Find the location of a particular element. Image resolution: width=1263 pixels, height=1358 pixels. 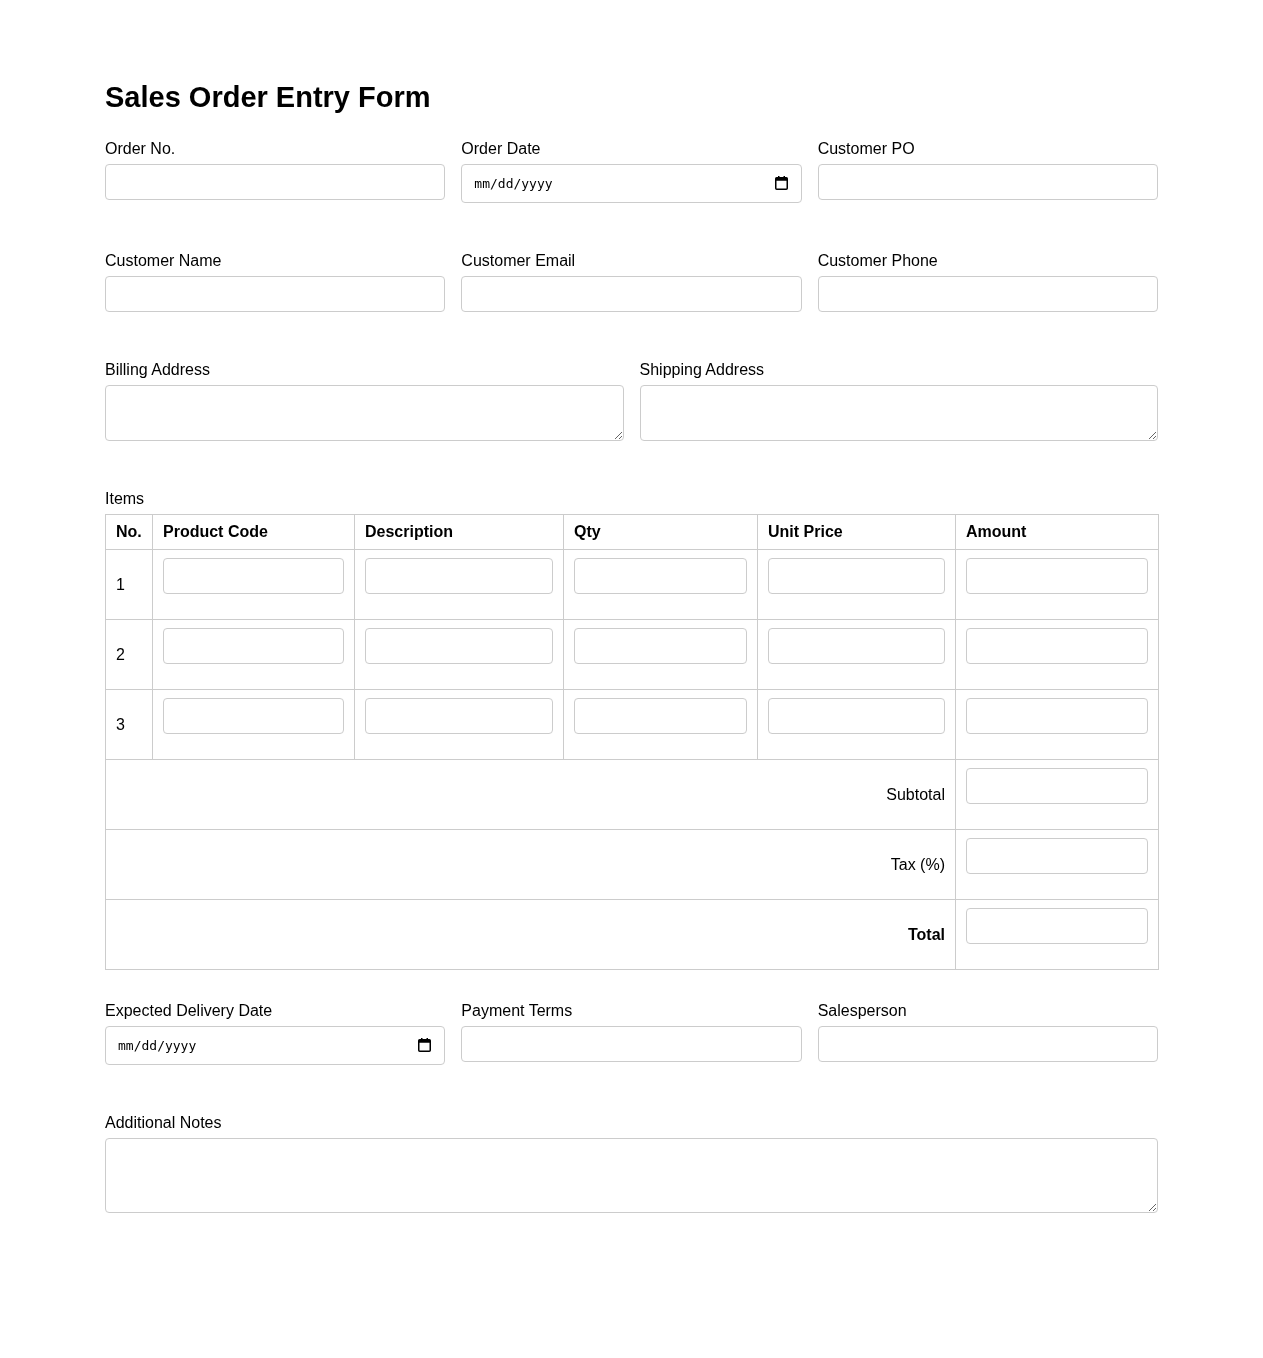

field-label: Additional Notes is located at coordinates (163, 1123).